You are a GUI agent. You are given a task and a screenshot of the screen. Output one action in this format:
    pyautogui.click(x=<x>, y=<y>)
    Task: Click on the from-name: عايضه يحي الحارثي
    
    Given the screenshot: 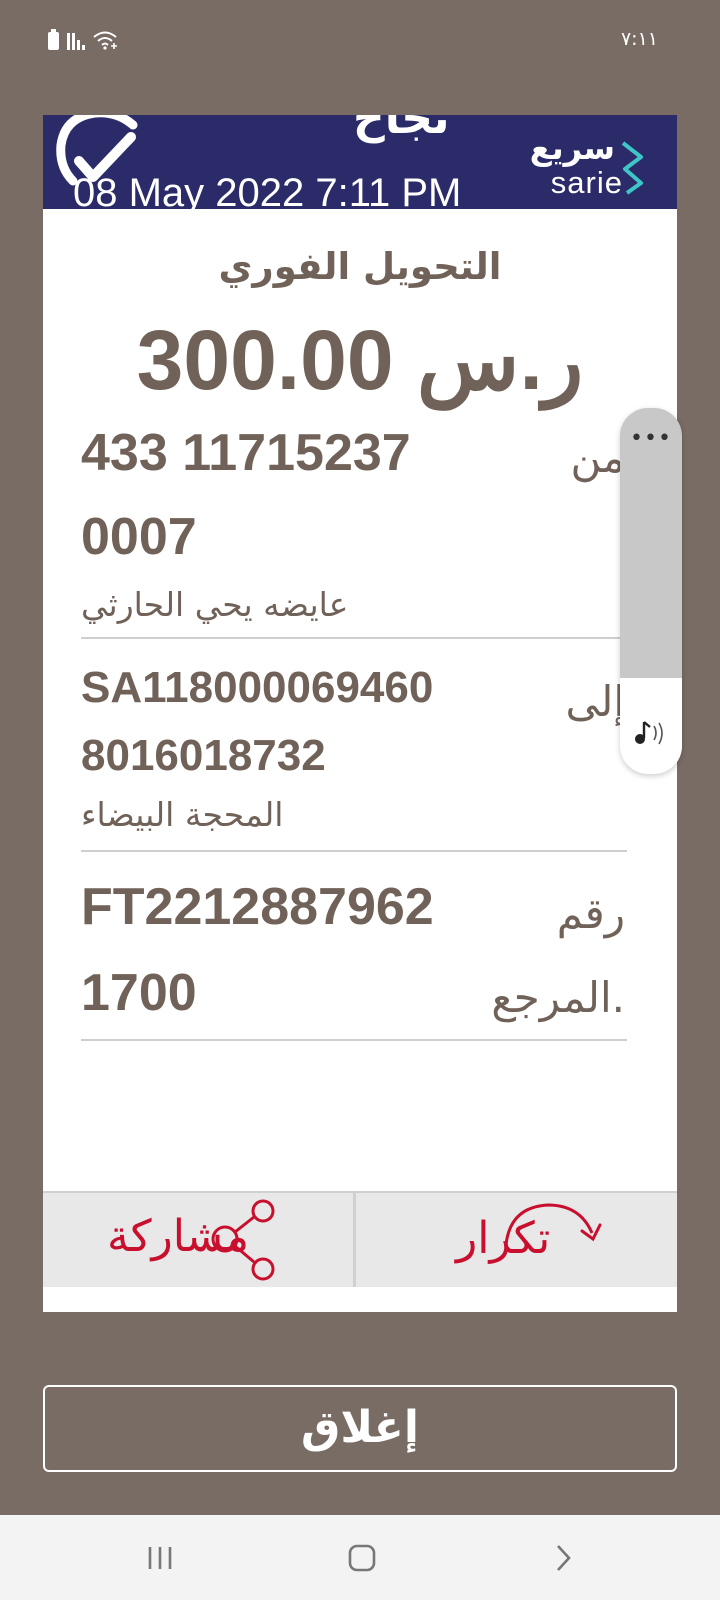 What is the action you would take?
    pyautogui.click(x=215, y=604)
    